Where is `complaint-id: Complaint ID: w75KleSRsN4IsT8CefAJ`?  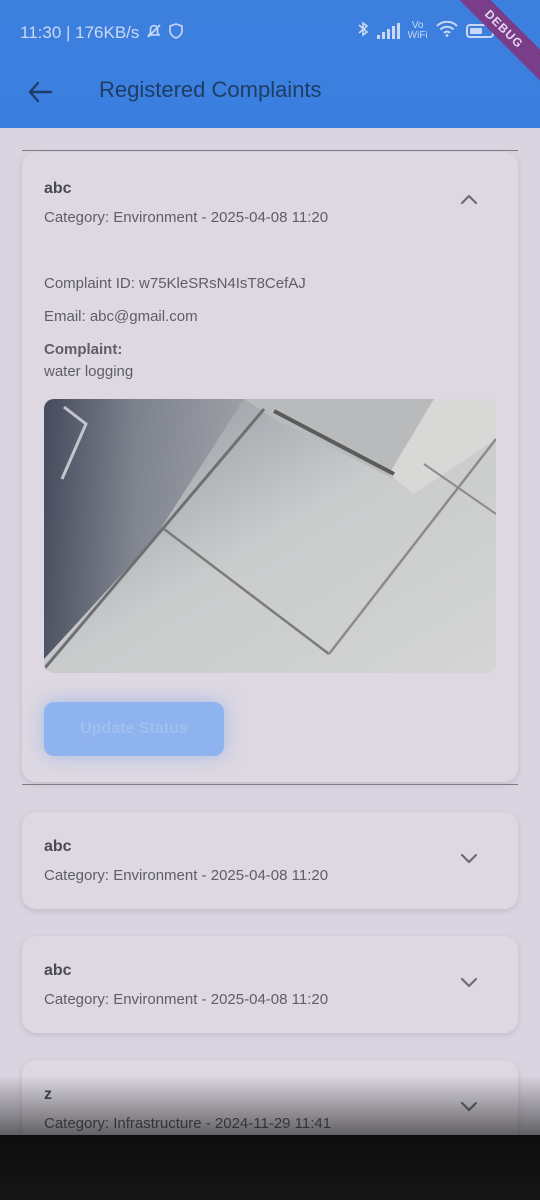 complaint-id: Complaint ID: w75KleSRsN4IsT8CefAJ is located at coordinates (175, 283).